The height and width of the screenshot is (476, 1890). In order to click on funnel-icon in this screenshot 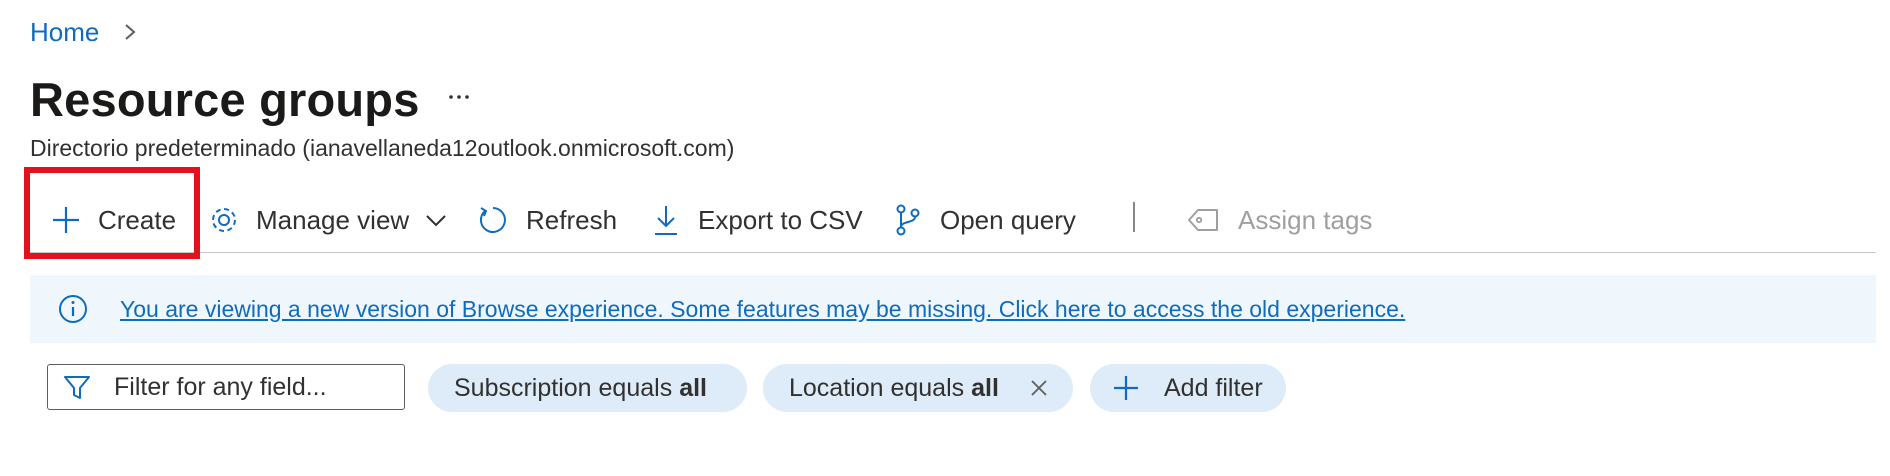, I will do `click(77, 387)`.